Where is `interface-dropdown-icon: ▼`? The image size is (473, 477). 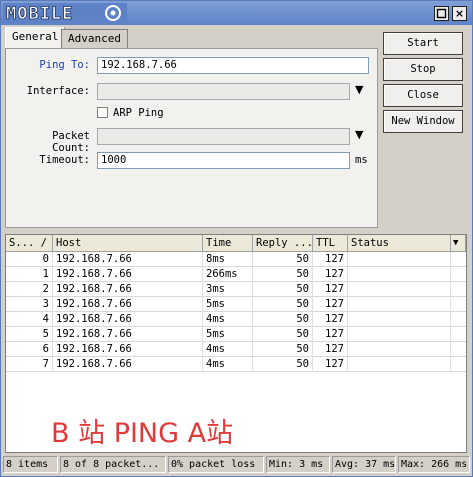 interface-dropdown-icon: ▼ is located at coordinates (359, 89).